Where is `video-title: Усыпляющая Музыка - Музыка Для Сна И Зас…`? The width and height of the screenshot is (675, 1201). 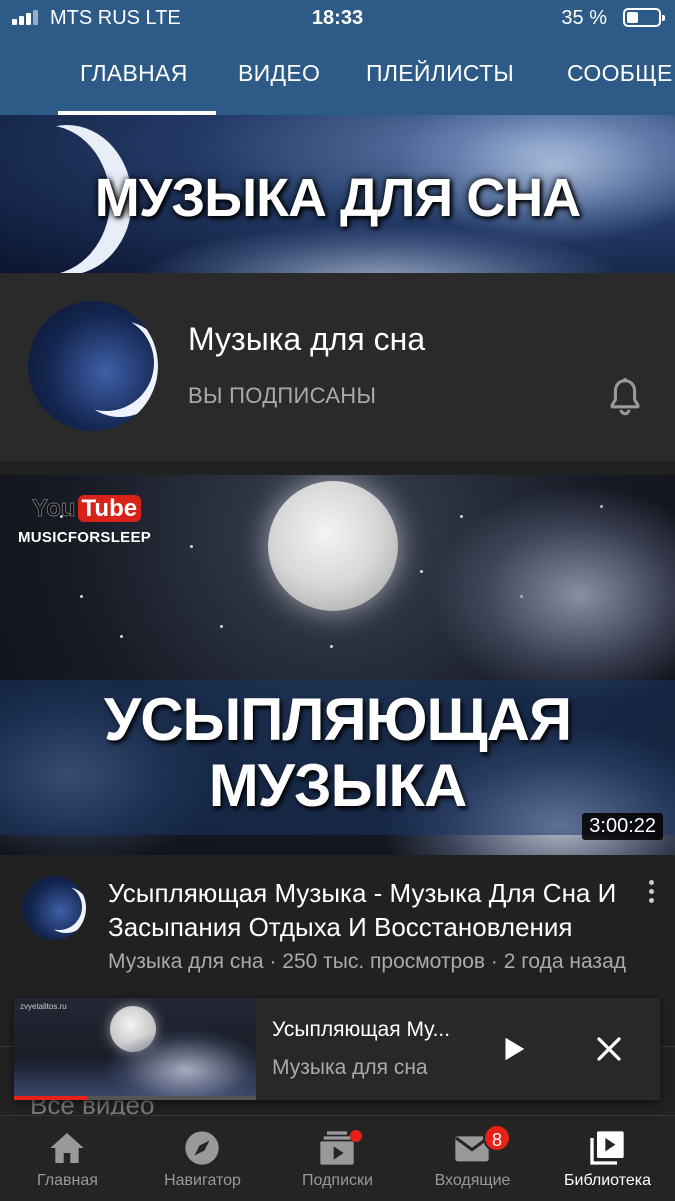 video-title: Усыпляющая Музыка - Музыка Для Сна И Зас… is located at coordinates (368, 910).